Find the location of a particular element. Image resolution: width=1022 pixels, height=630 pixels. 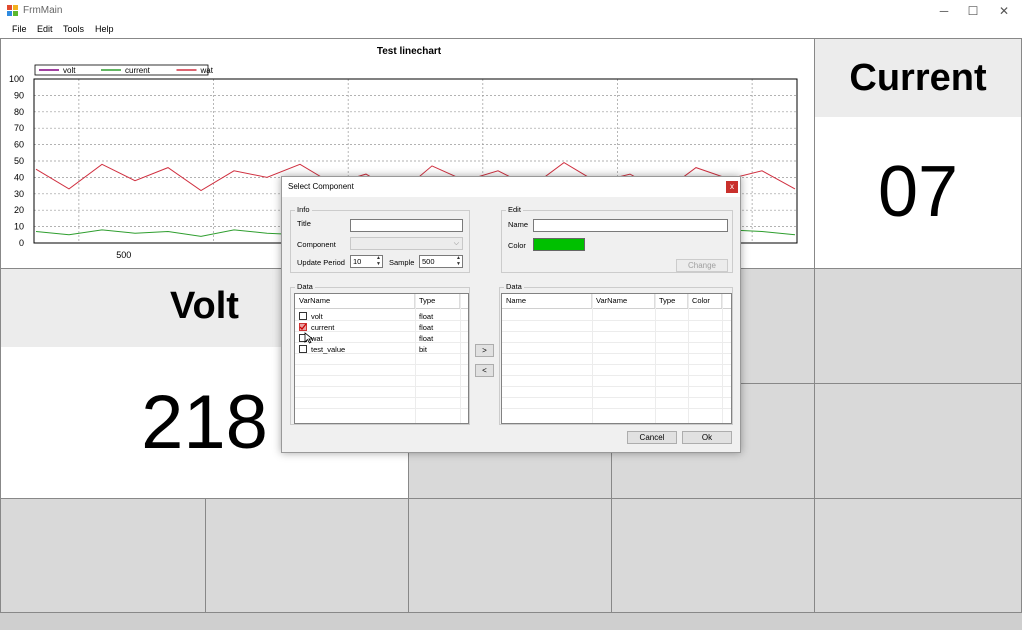

data-group-right-label: Data is located at coordinates (514, 286).